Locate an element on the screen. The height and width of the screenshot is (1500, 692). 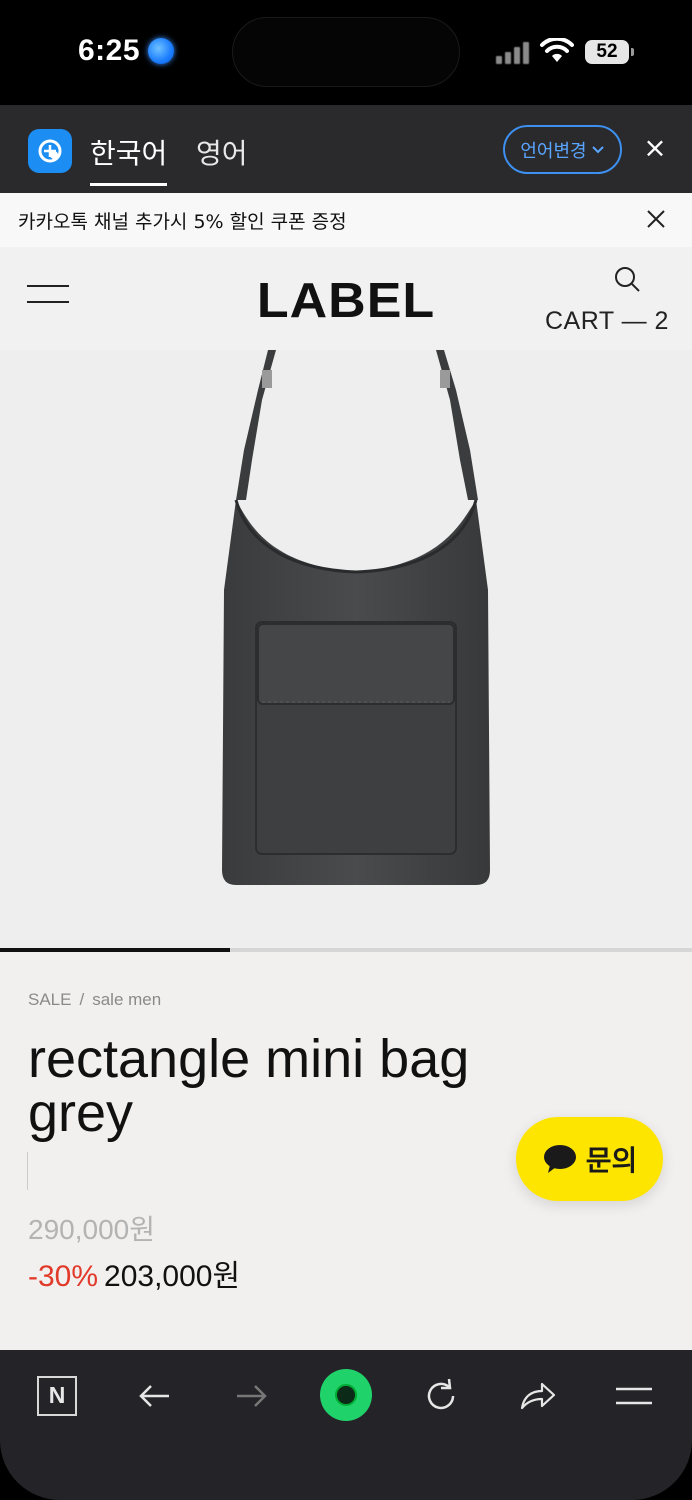
status-bar: 6:25 52 is located at coordinates (346, 52).